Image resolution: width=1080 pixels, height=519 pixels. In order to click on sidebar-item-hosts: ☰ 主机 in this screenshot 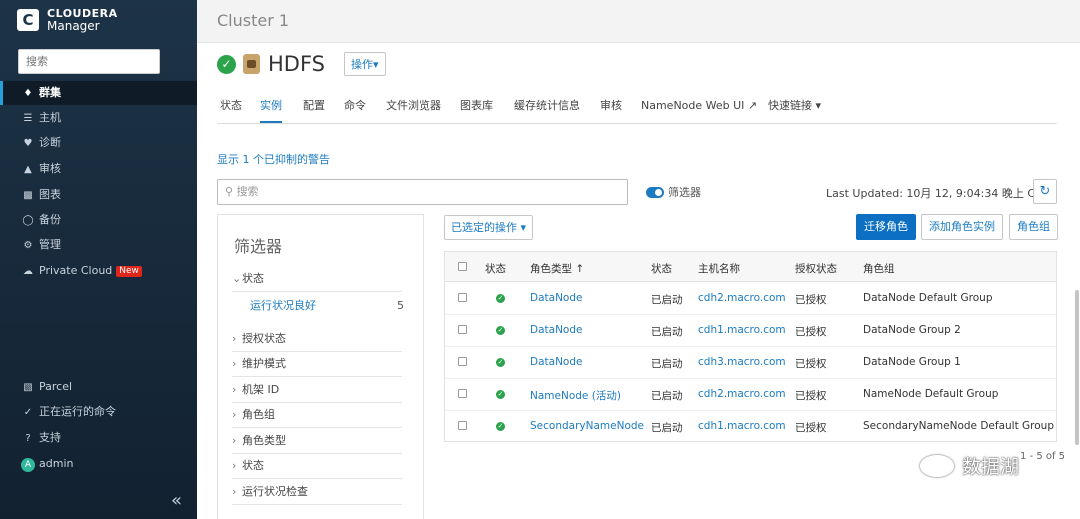, I will do `click(98, 118)`.